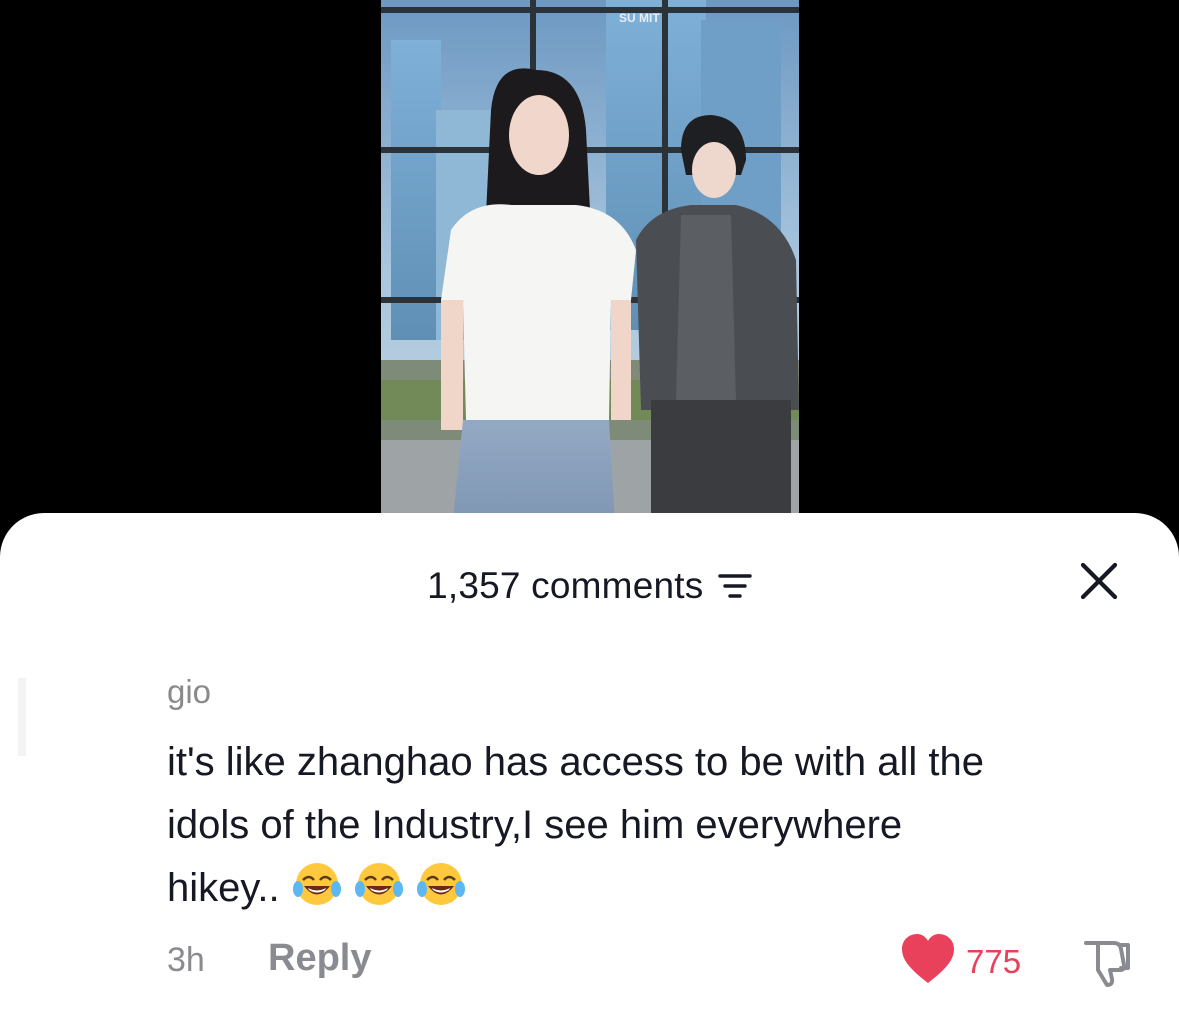 The width and height of the screenshot is (1179, 1014). Describe the element at coordinates (223, 888) in the screenshot. I see `comment-text-tail: hikey..` at that location.